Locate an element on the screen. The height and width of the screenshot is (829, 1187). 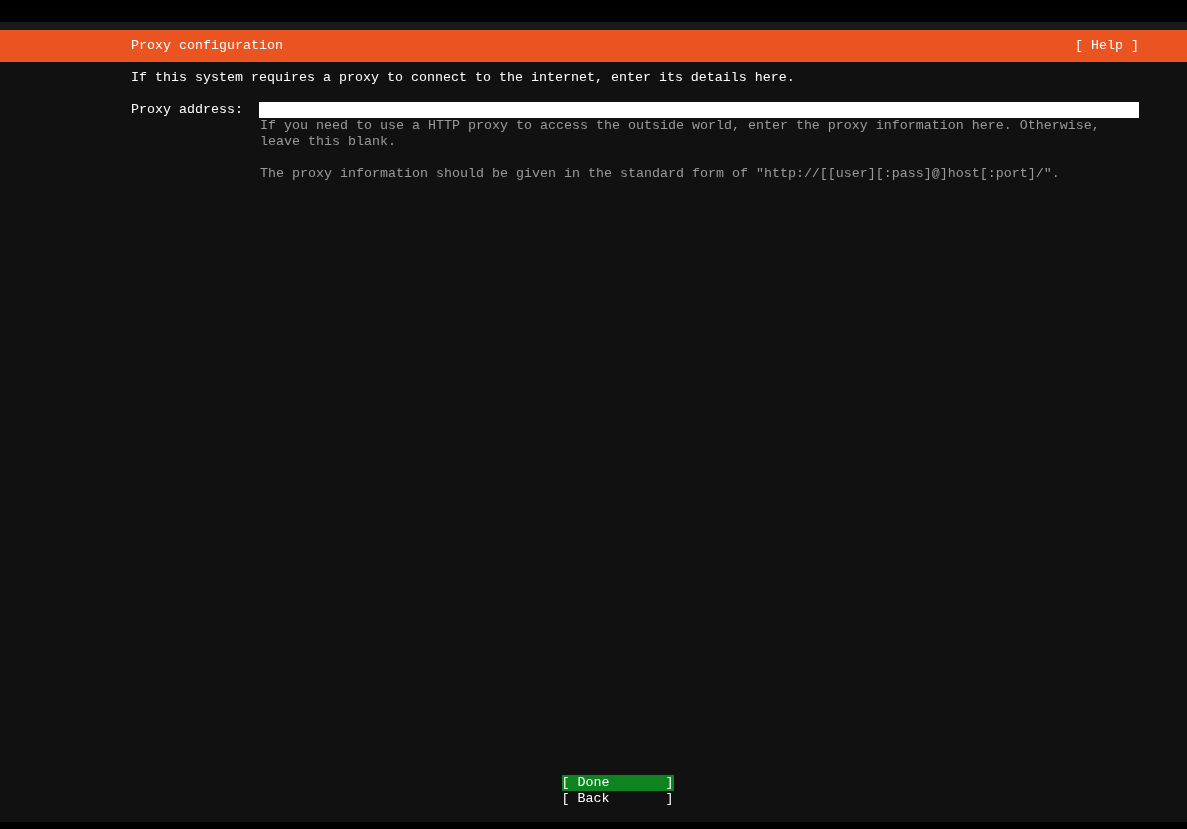
proxy-address-field is located at coordinates (699, 110).